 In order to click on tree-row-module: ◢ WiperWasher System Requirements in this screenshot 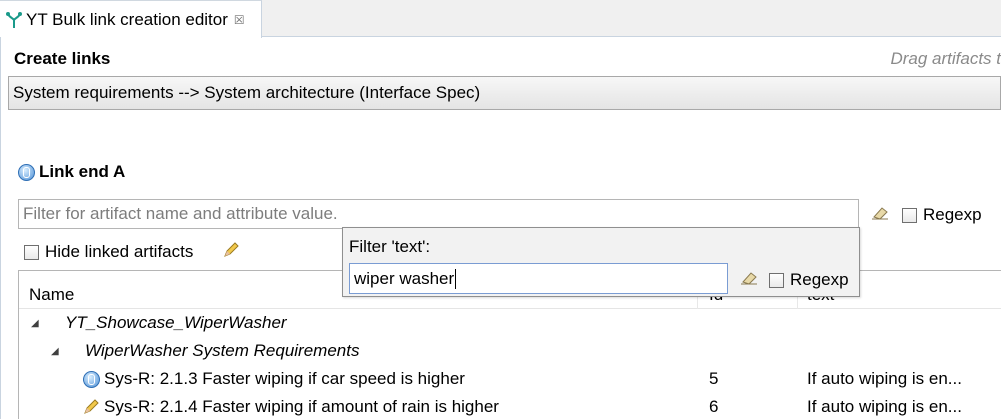, I will do `click(510, 351)`.